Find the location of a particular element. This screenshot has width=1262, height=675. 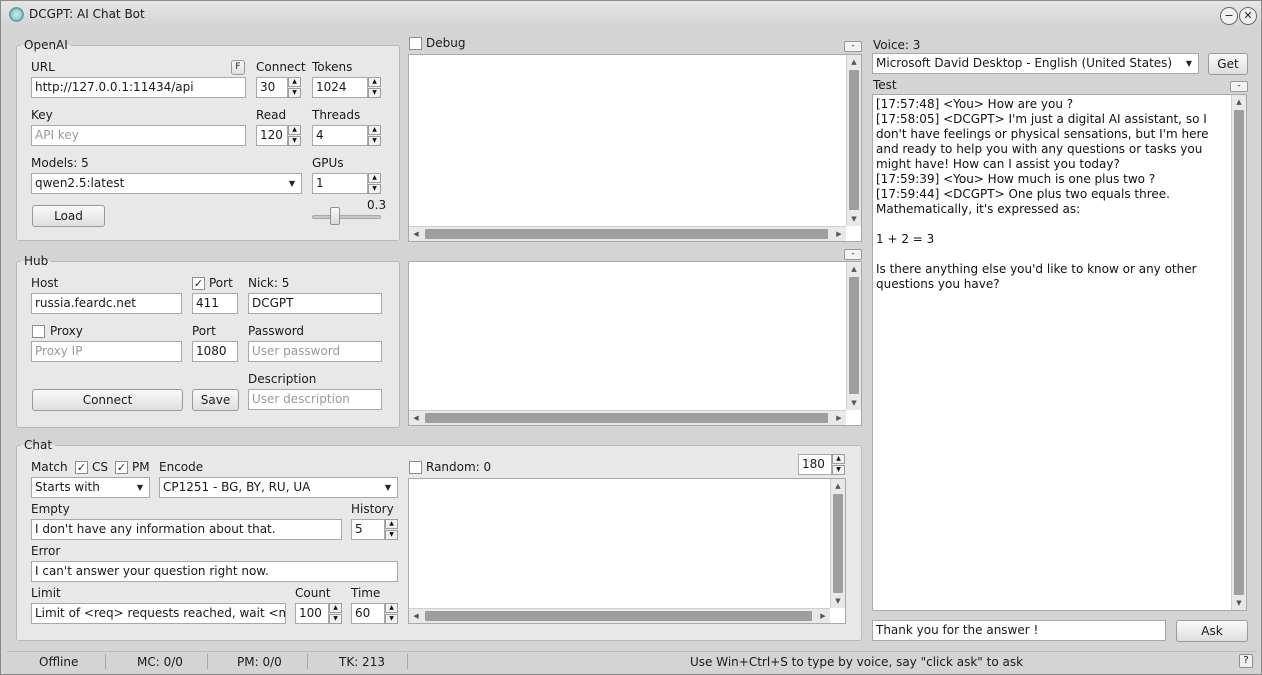

proxy-port-input: 1080 is located at coordinates (215, 351).